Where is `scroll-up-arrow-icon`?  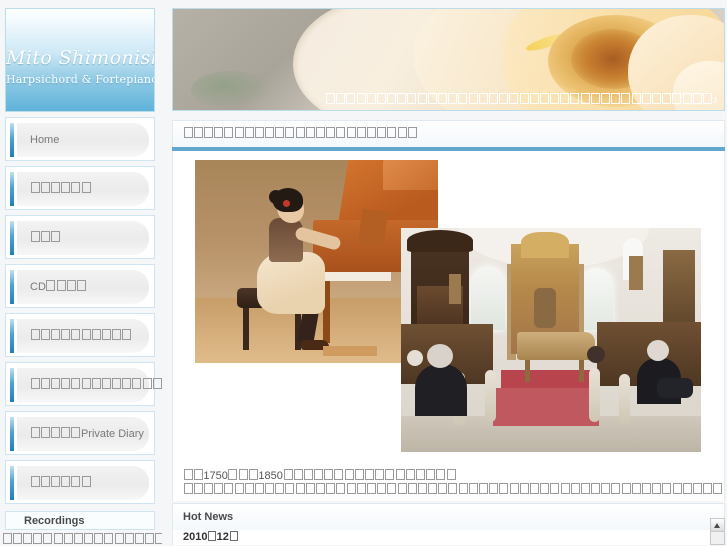 scroll-up-arrow-icon is located at coordinates (717, 525).